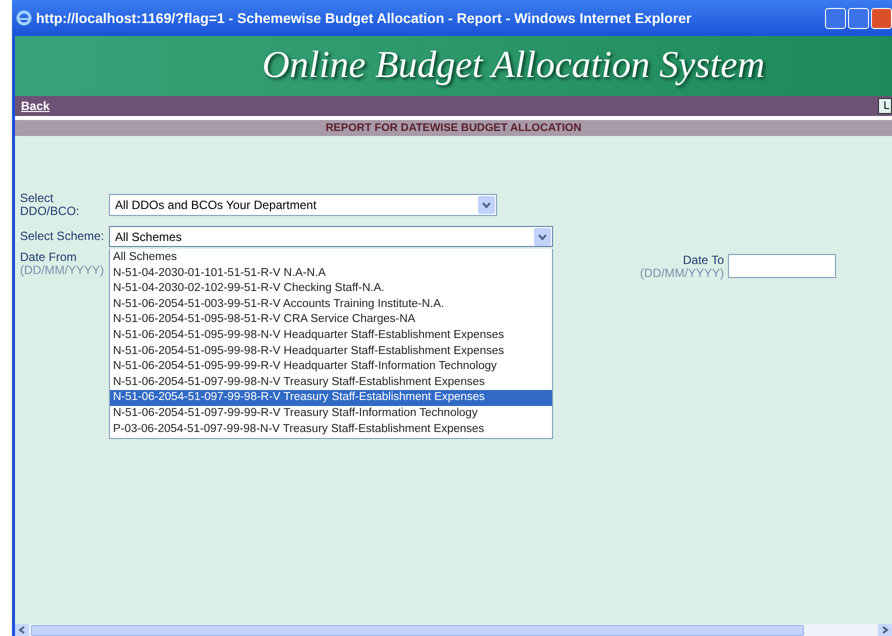  Describe the element at coordinates (858, 18) in the screenshot. I see `maximize-button` at that location.